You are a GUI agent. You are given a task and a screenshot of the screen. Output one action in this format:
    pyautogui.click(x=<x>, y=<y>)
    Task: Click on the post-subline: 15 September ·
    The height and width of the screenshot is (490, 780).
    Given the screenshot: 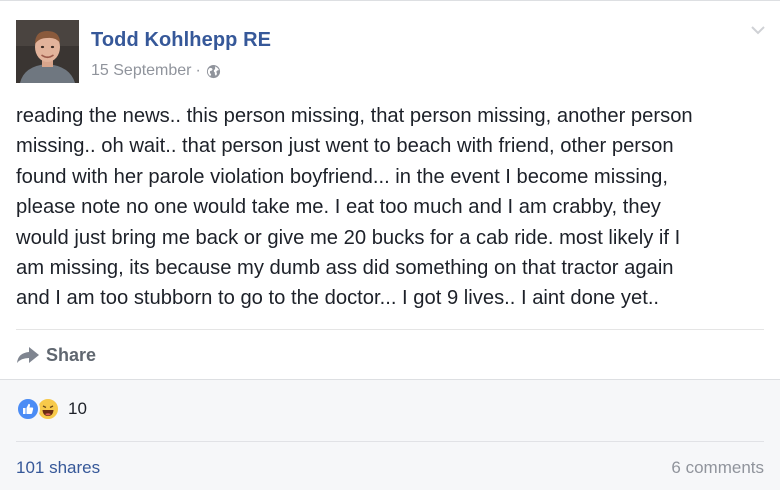 What is the action you would take?
    pyautogui.click(x=181, y=71)
    